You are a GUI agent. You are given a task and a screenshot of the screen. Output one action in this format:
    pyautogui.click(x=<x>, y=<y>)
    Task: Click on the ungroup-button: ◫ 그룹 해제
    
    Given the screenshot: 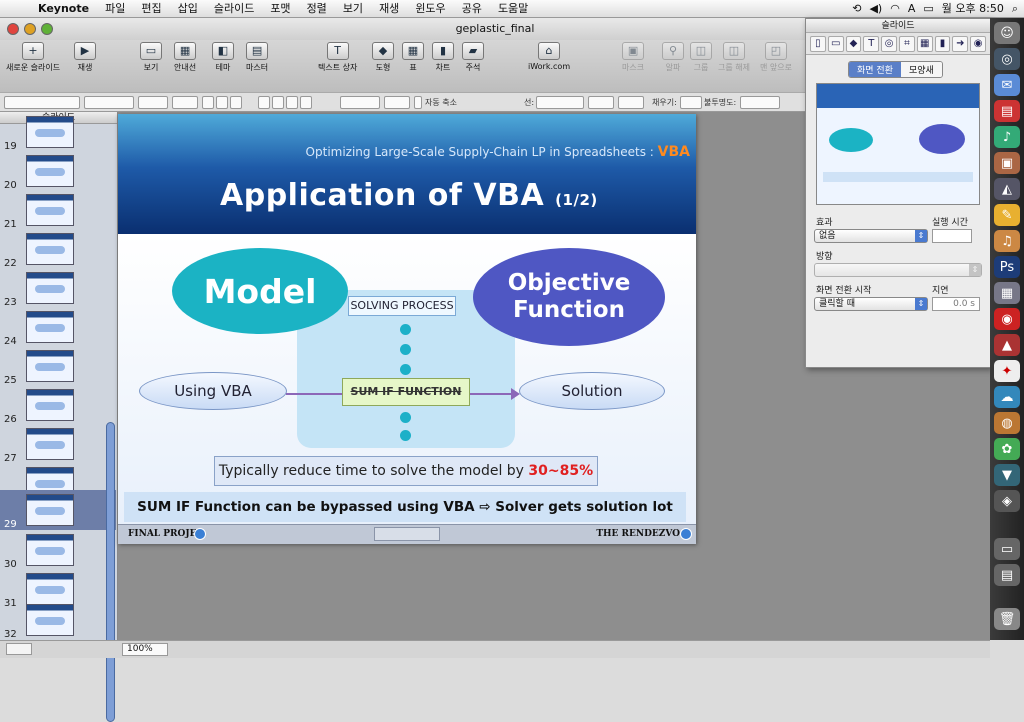 What is the action you would take?
    pyautogui.click(x=734, y=57)
    